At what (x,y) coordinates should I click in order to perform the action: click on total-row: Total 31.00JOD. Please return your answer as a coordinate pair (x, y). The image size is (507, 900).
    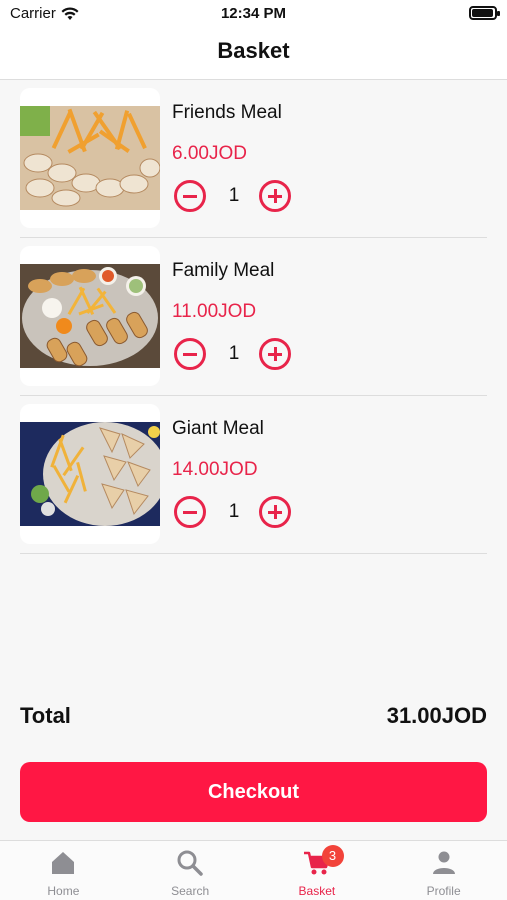
    Looking at the image, I should click on (253, 718).